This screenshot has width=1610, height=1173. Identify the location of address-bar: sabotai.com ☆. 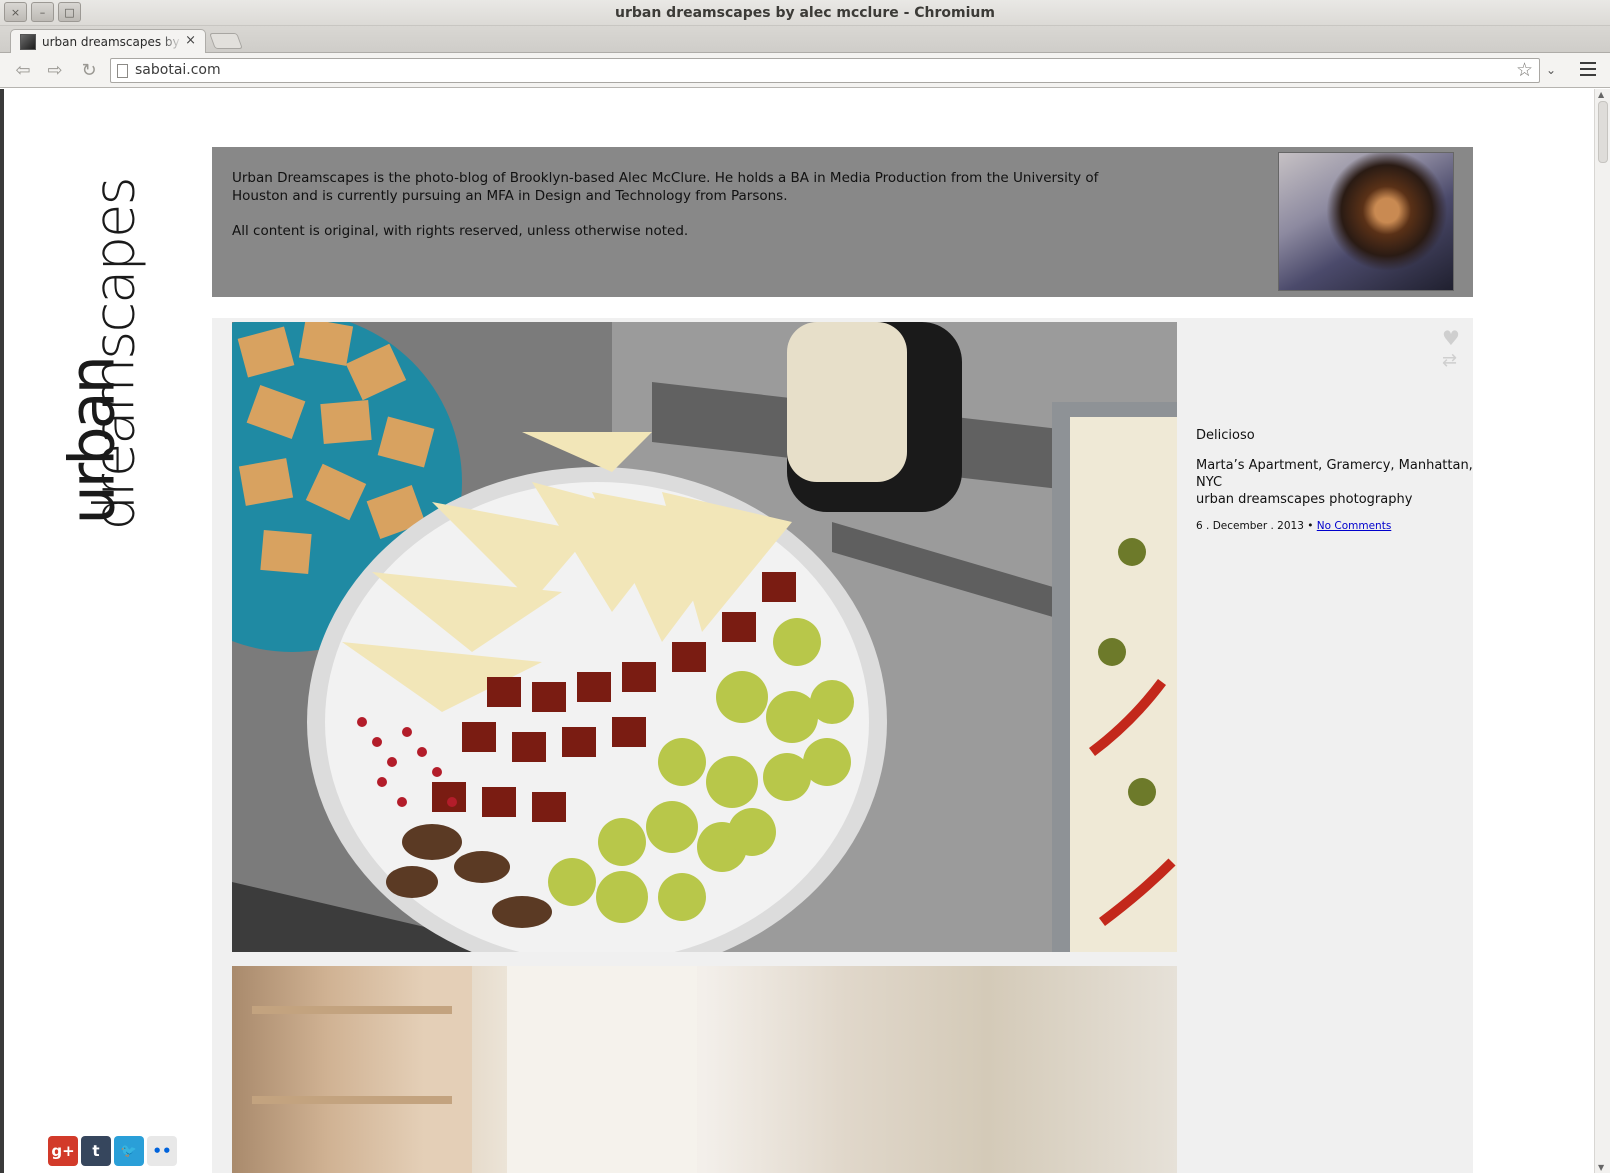
(825, 70).